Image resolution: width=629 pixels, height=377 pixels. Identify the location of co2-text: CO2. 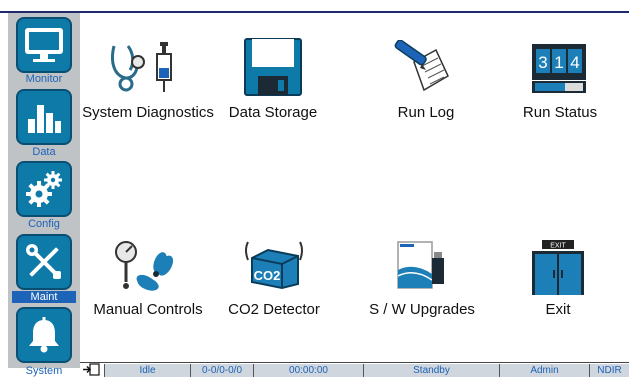
(267, 275).